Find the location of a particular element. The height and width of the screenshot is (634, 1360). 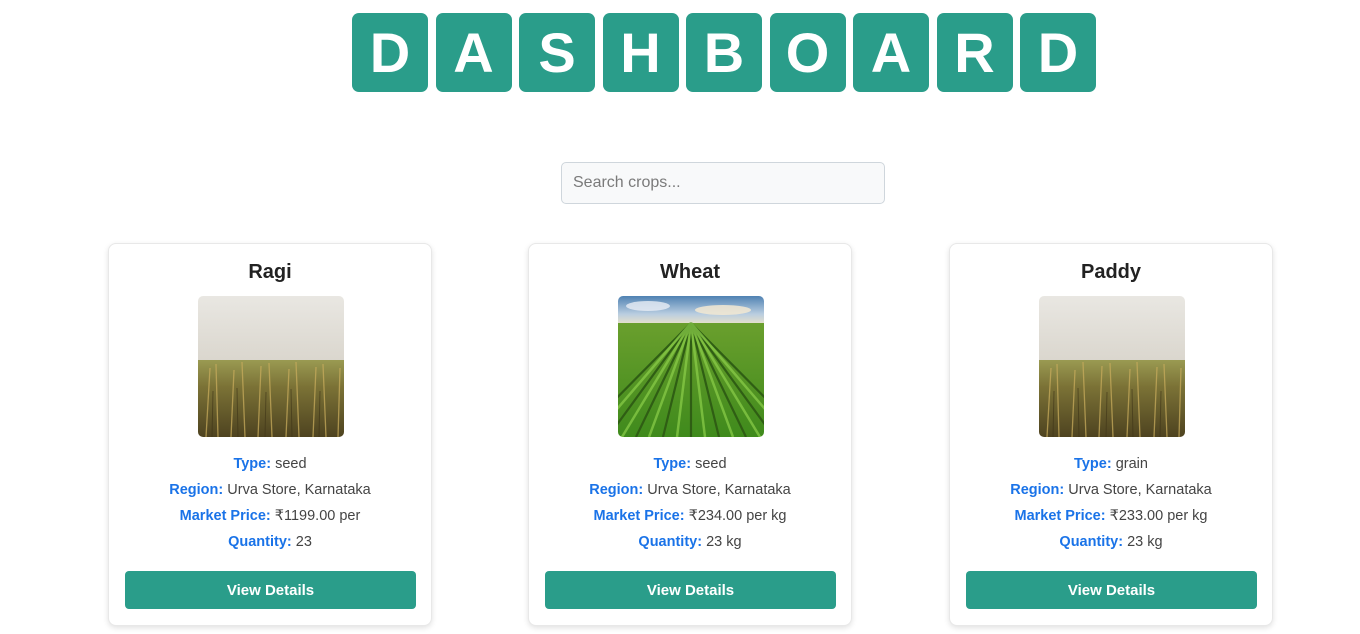

market-price-value: ₹234.00 per kg is located at coordinates (737, 516).